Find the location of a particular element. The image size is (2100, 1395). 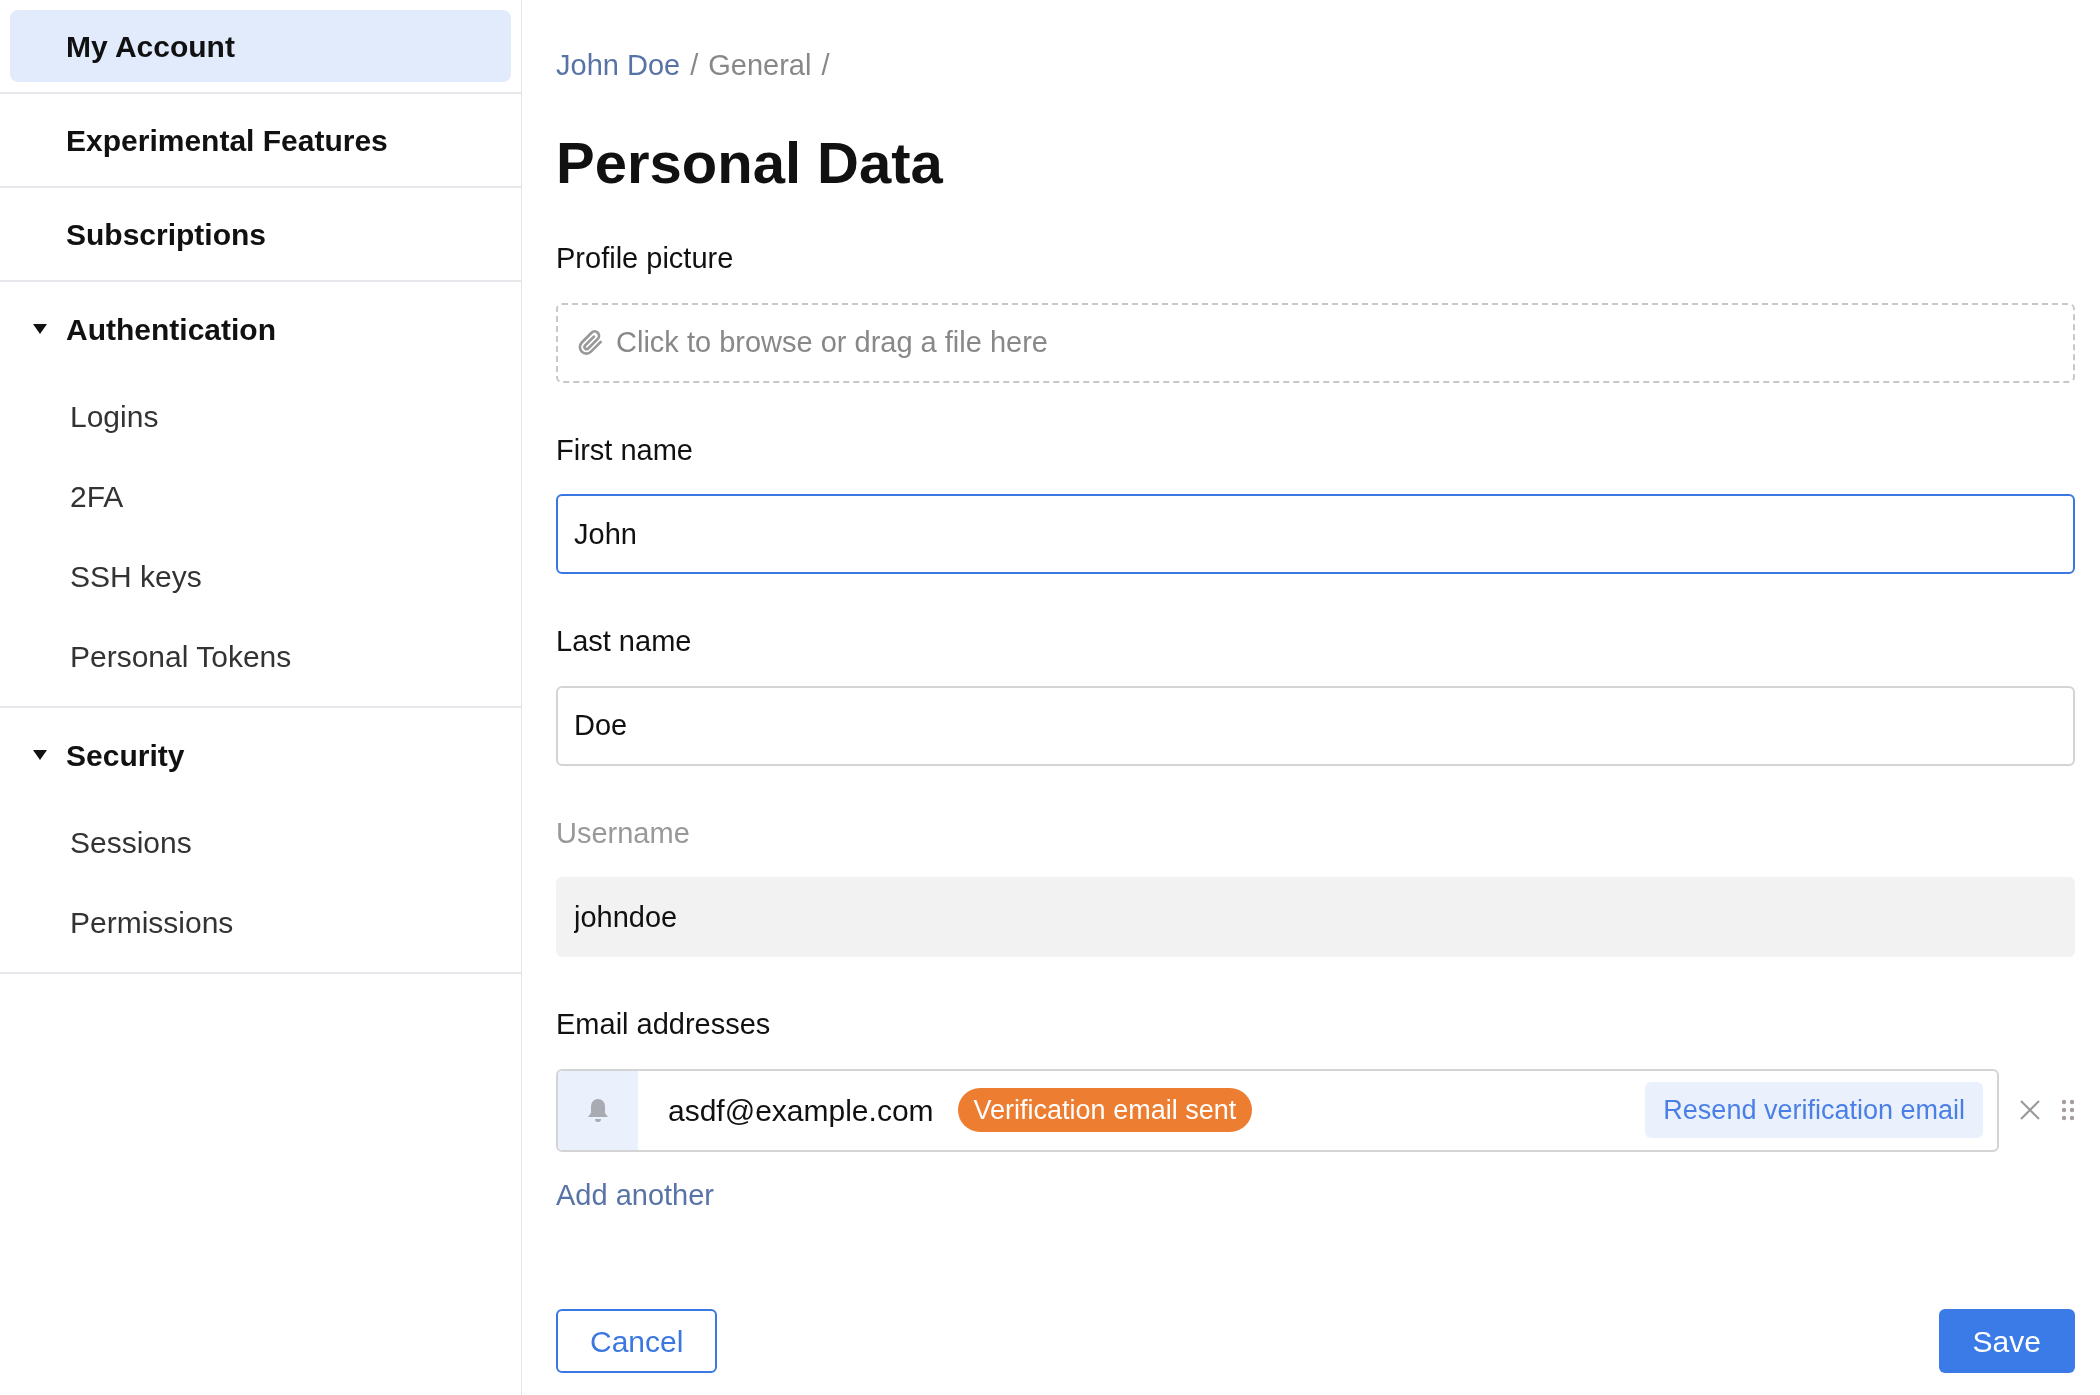

notification-toggle is located at coordinates (598, 1110).